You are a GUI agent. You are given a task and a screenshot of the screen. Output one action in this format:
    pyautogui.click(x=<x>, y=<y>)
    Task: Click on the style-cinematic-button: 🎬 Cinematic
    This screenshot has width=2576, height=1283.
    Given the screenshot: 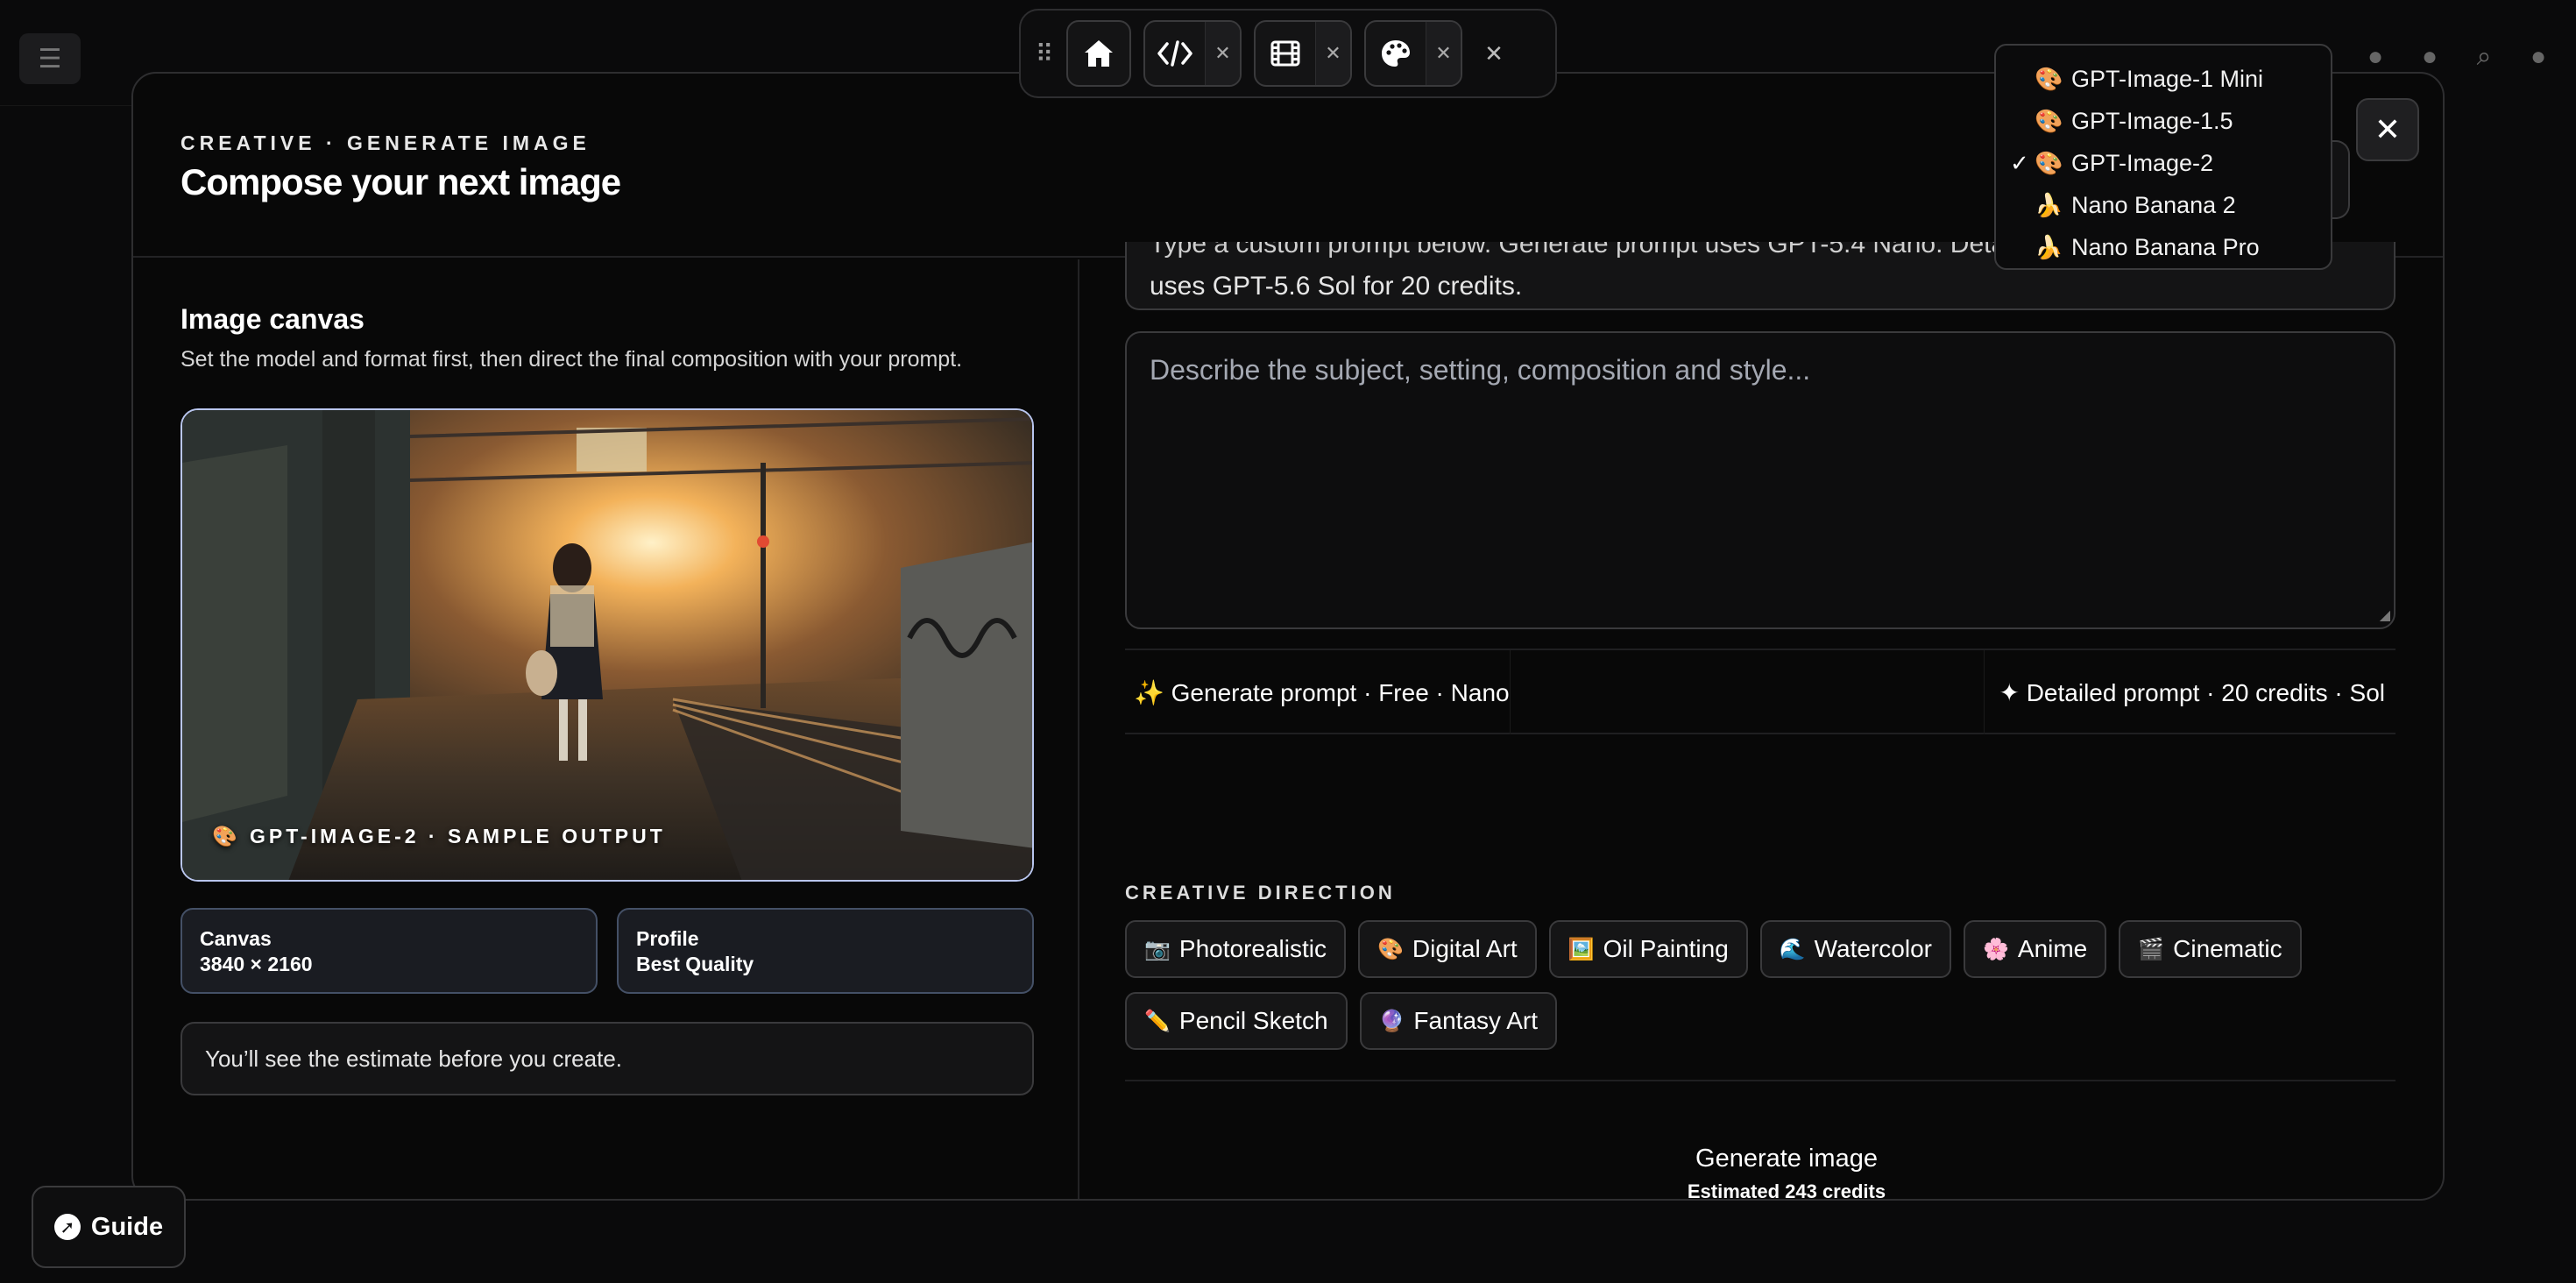 What is the action you would take?
    pyautogui.click(x=2210, y=949)
    